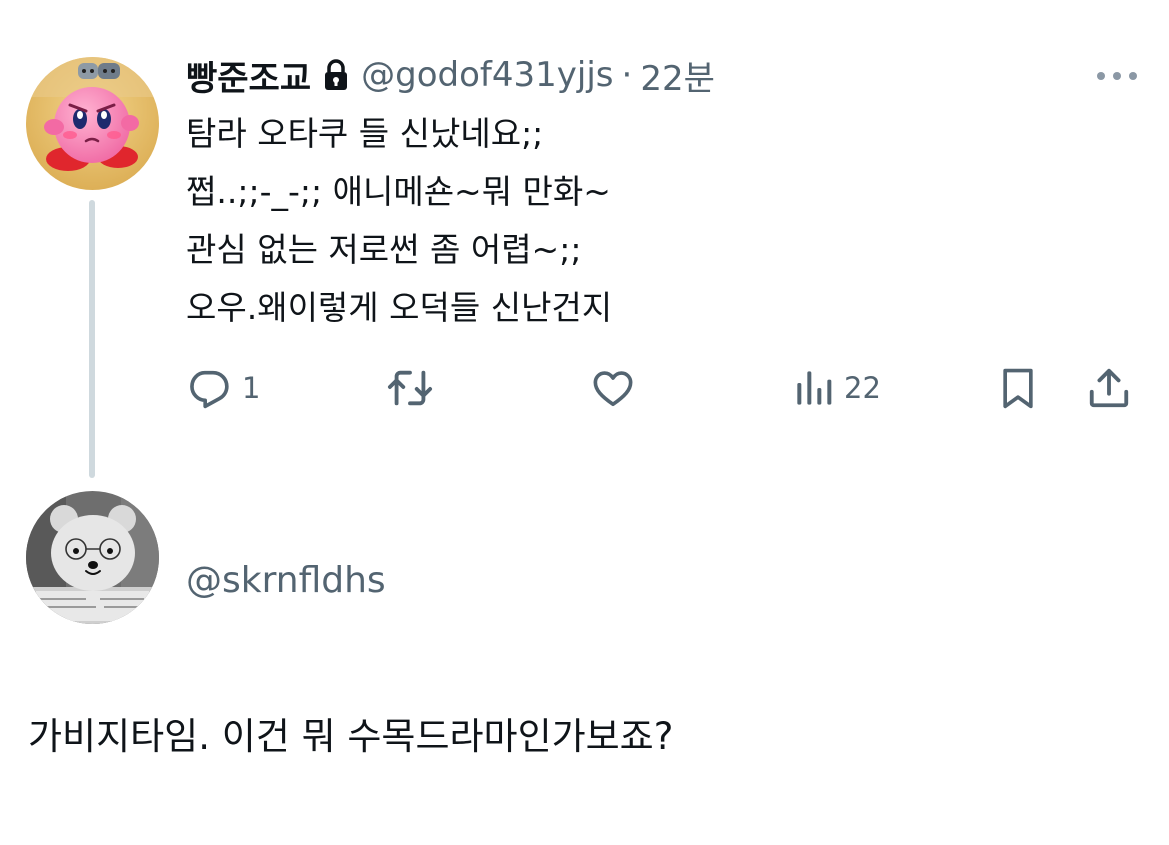 Image resolution: width=1169 pixels, height=845 pixels. What do you see at coordinates (862, 388) in the screenshot?
I see `views-count: 22` at bounding box center [862, 388].